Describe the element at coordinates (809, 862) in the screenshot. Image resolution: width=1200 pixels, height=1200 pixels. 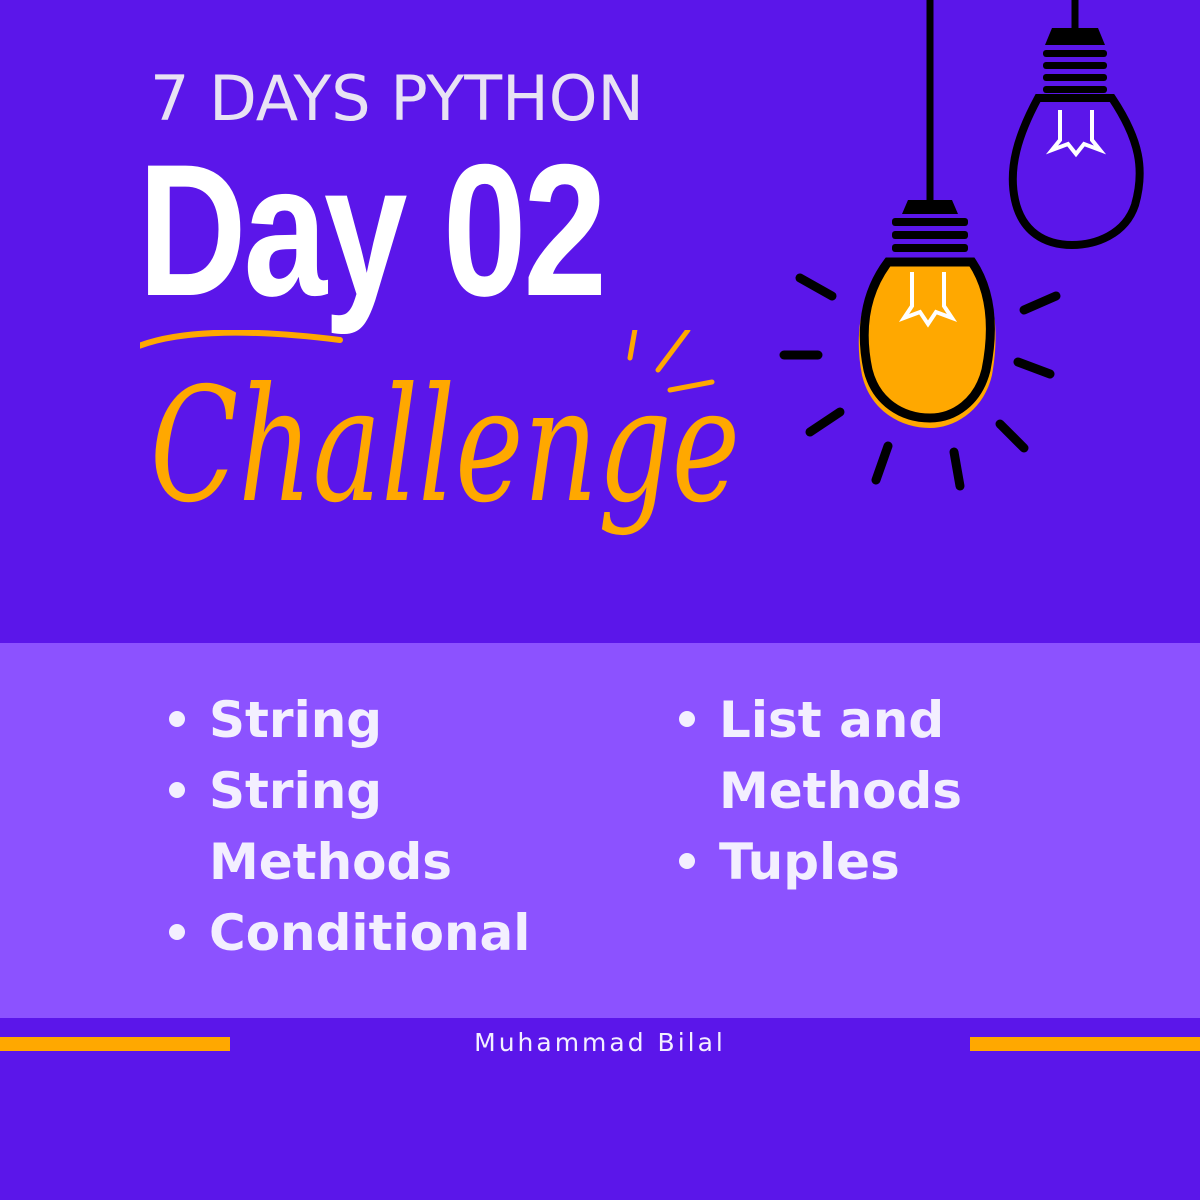
I see `topic-label: Tuples` at that location.